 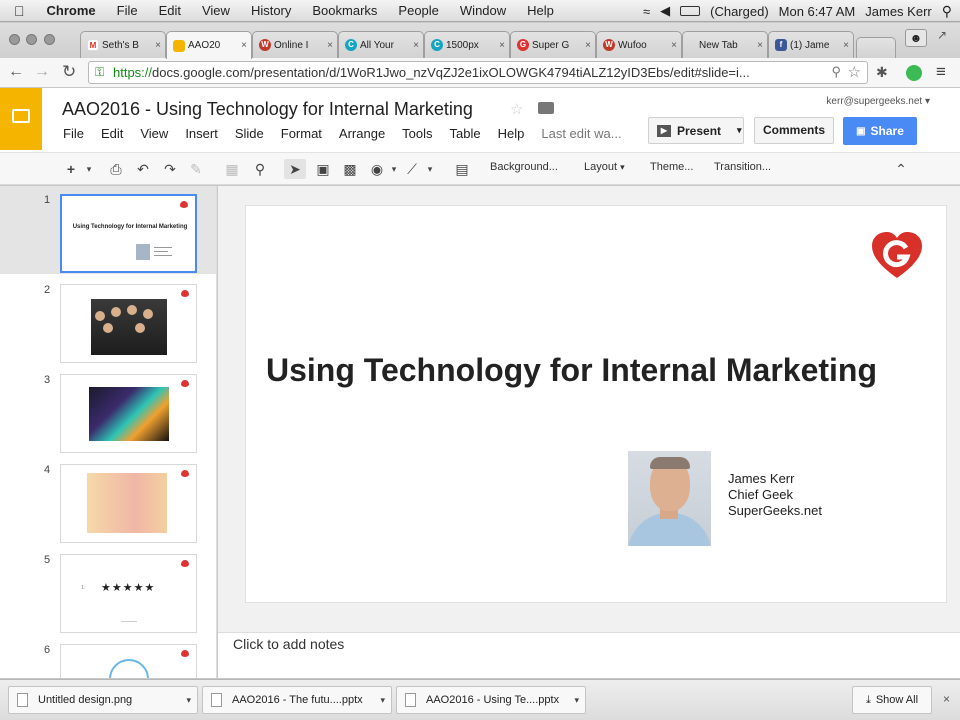 What do you see at coordinates (170, 10) in the screenshot?
I see `menu-edit: Edit` at bounding box center [170, 10].